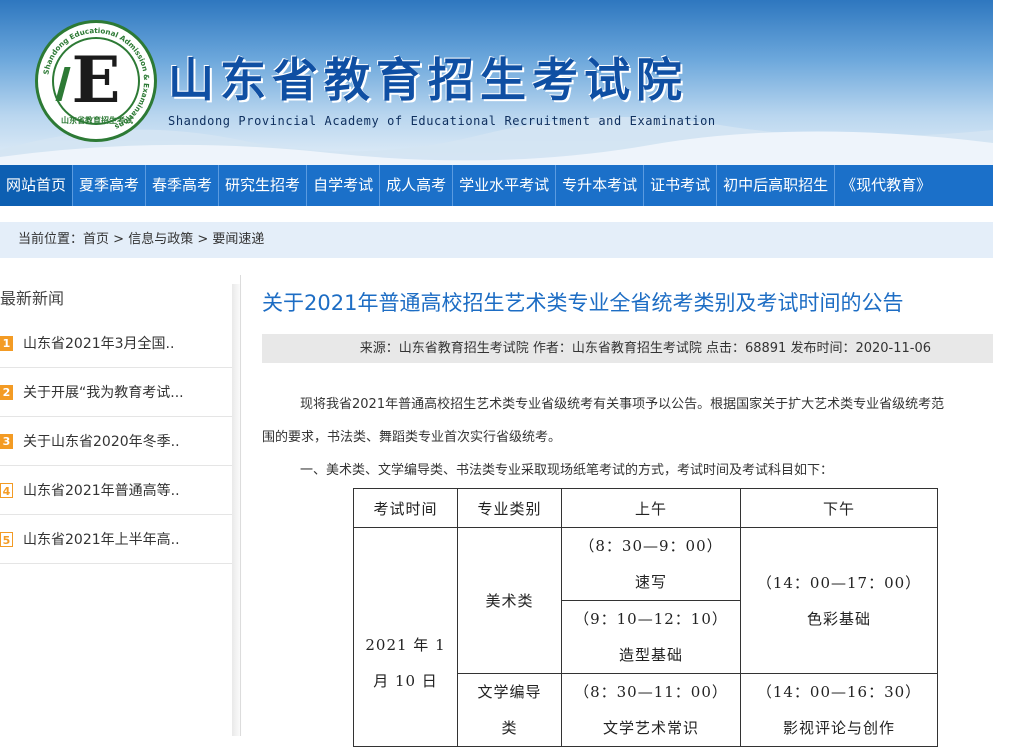 The height and width of the screenshot is (747, 1020). I want to click on news-item: 5 山东省2021年上半年高.., so click(116, 539).